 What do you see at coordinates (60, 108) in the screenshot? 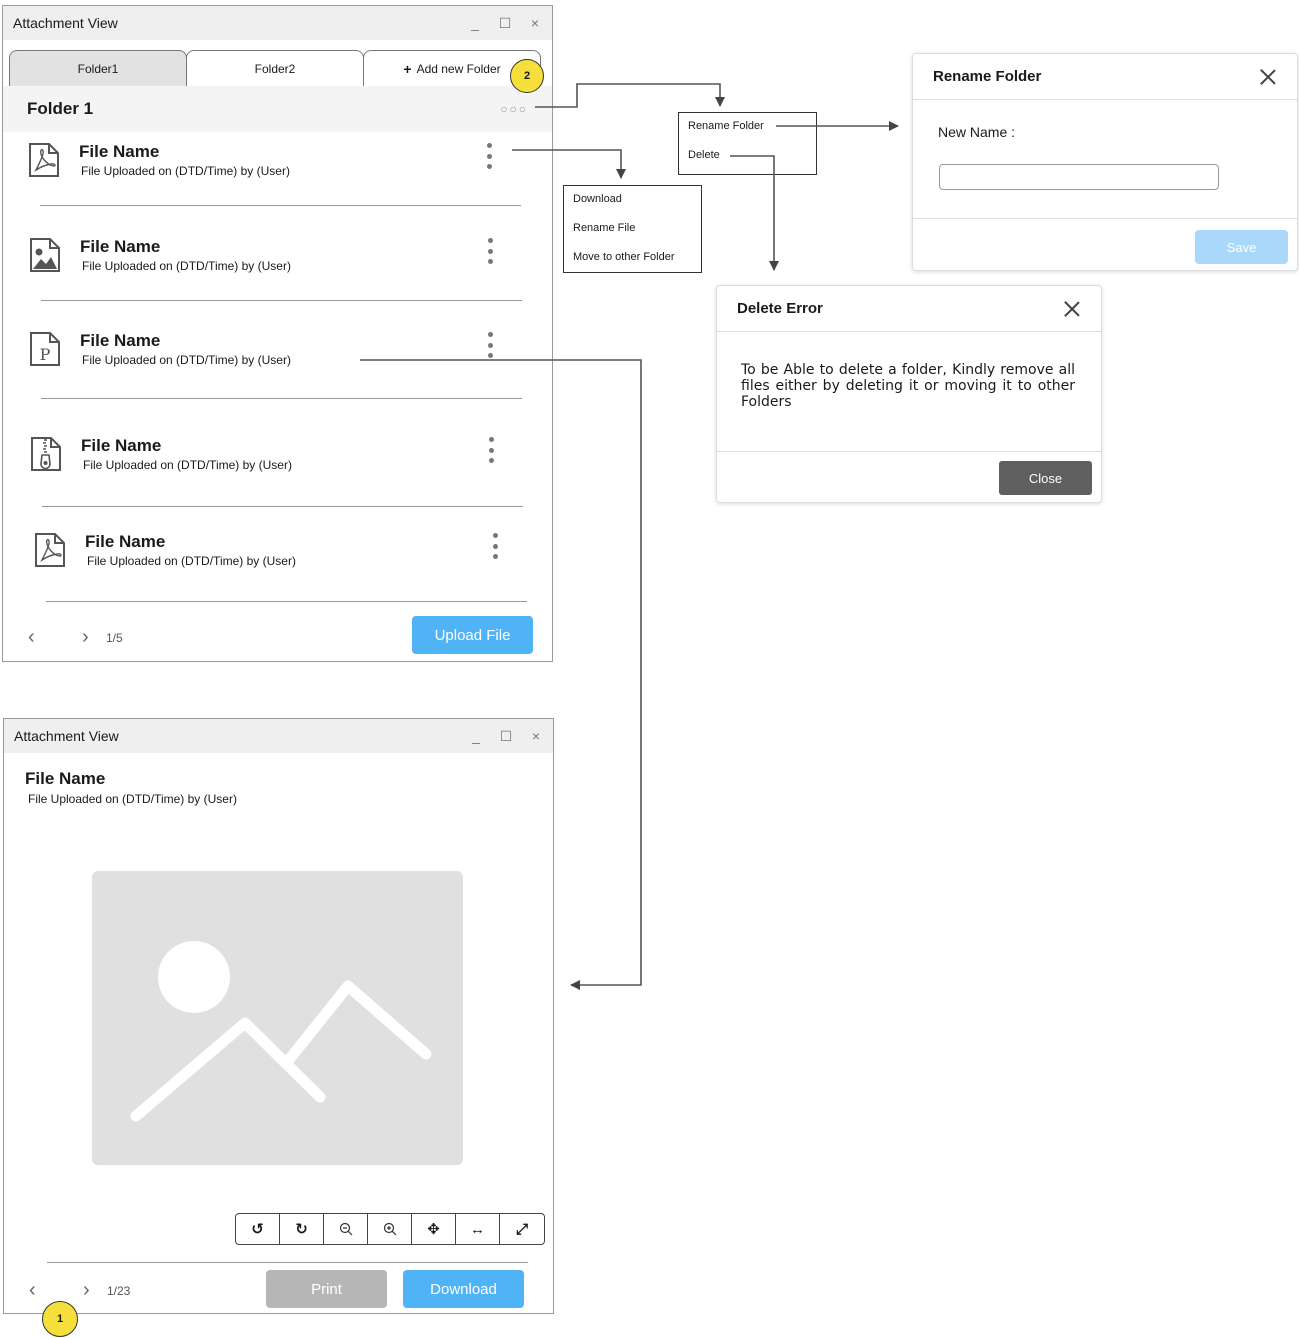
I see `folder-title: Folder 1` at bounding box center [60, 108].